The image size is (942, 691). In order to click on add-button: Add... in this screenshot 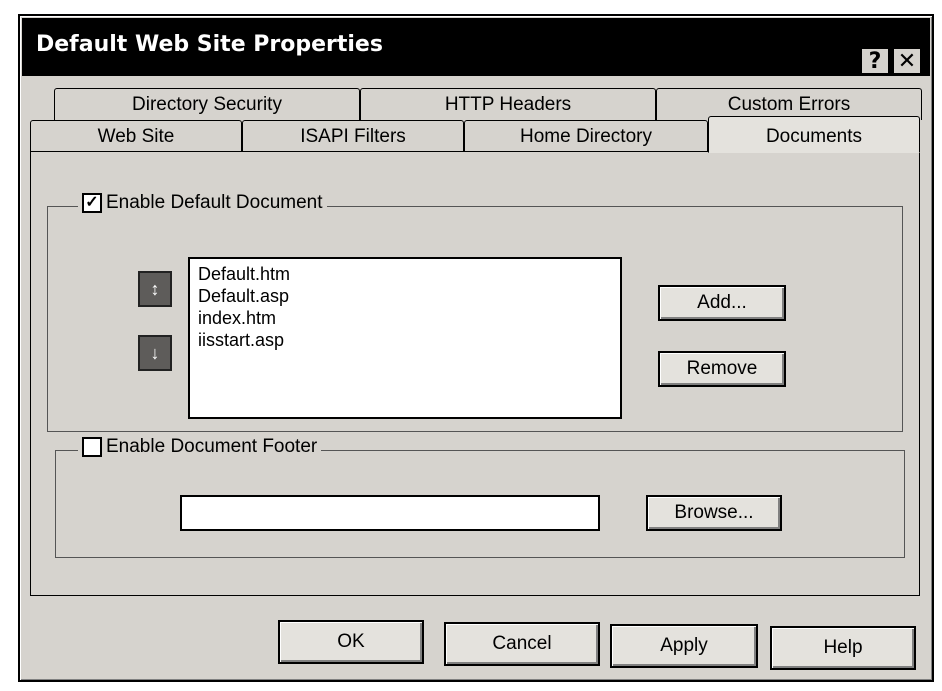, I will do `click(722, 303)`.